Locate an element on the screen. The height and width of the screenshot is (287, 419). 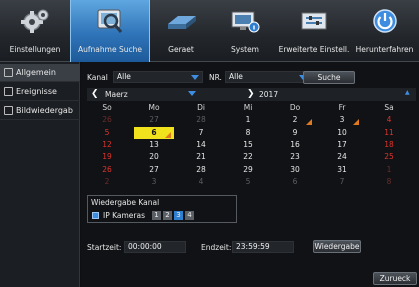
calendar-day: 24 is located at coordinates (342, 157).